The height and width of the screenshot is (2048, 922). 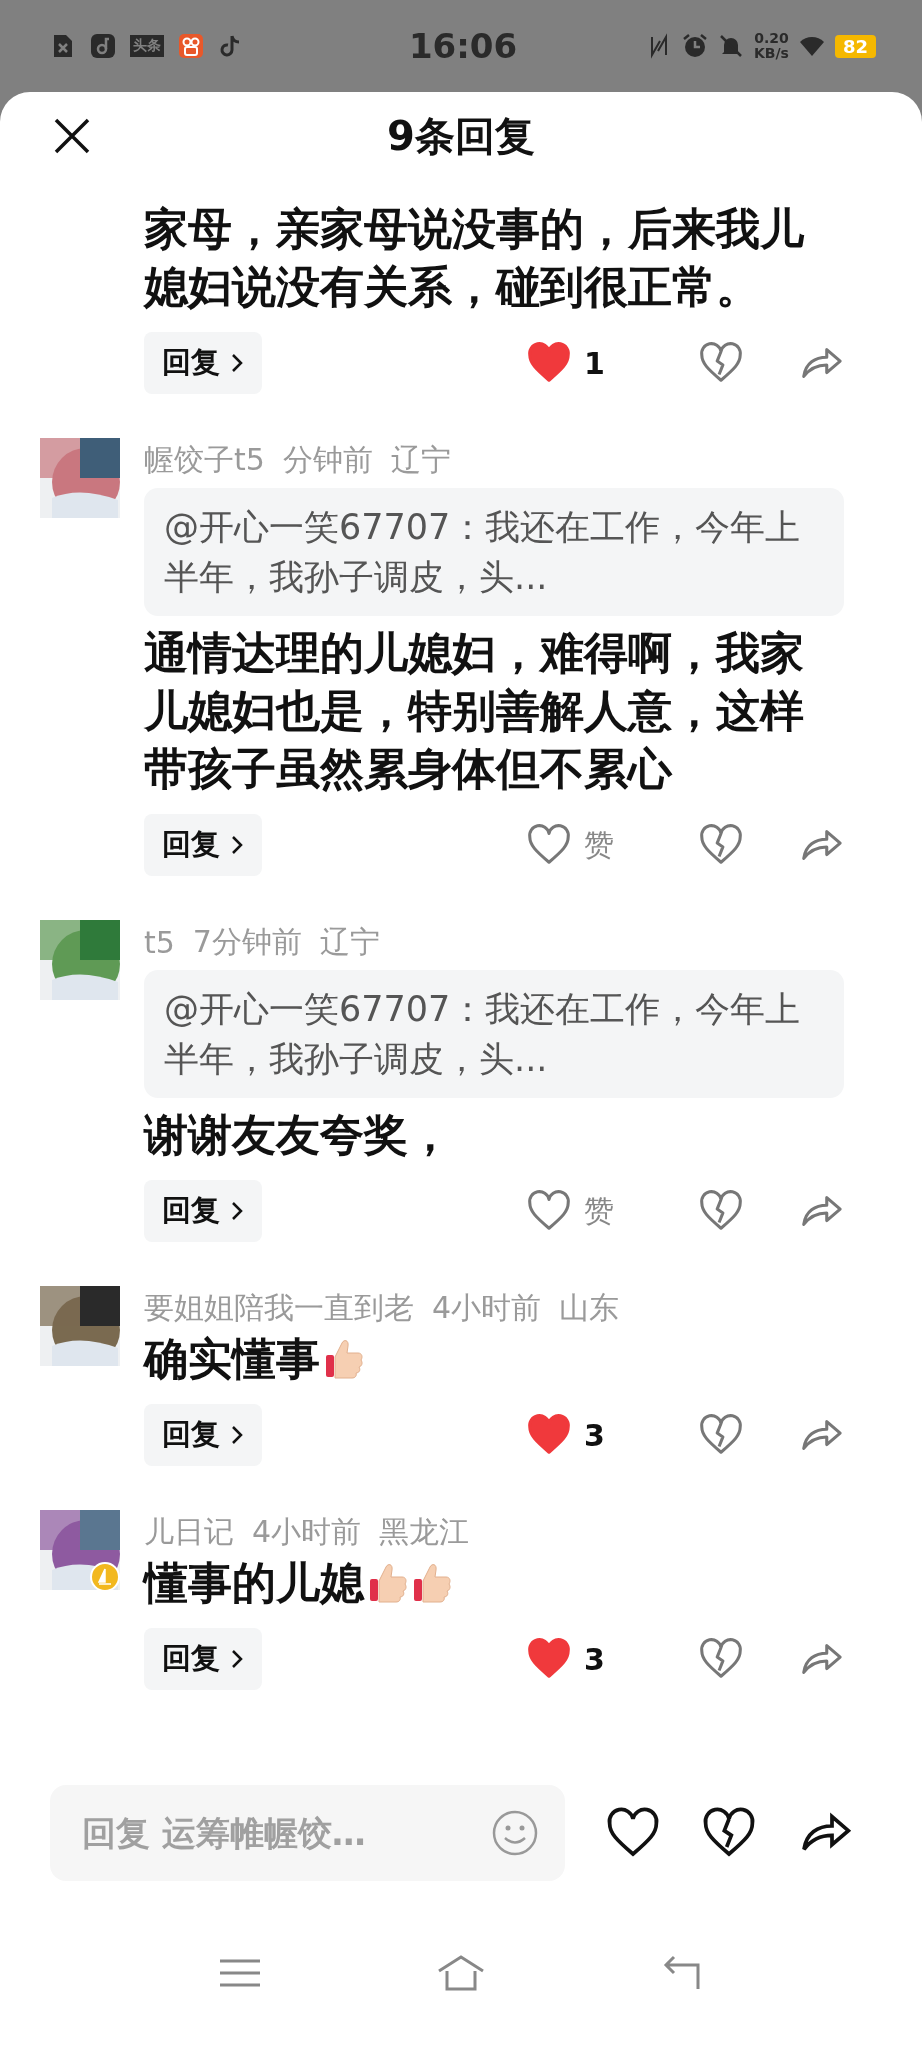 I want to click on like-count: 1, so click(x=595, y=363).